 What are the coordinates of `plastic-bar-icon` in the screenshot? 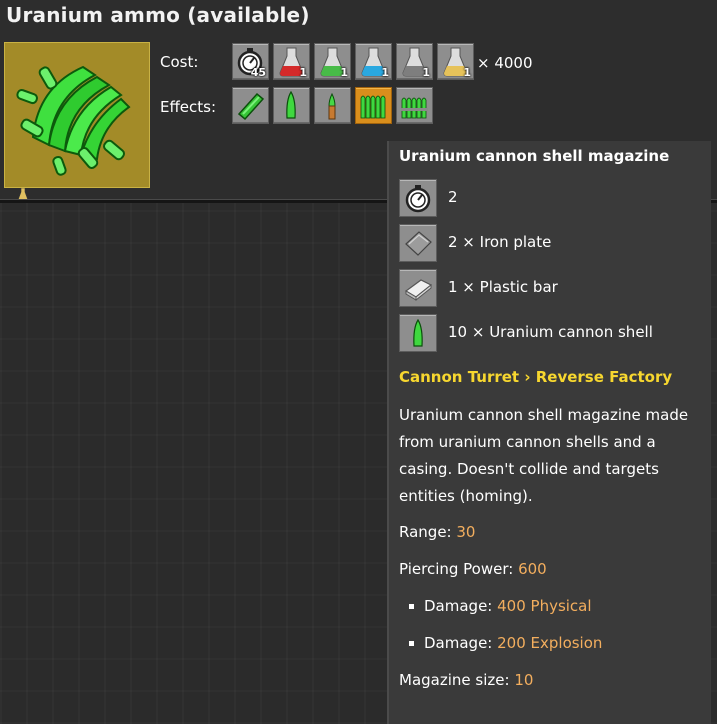 It's located at (418, 290).